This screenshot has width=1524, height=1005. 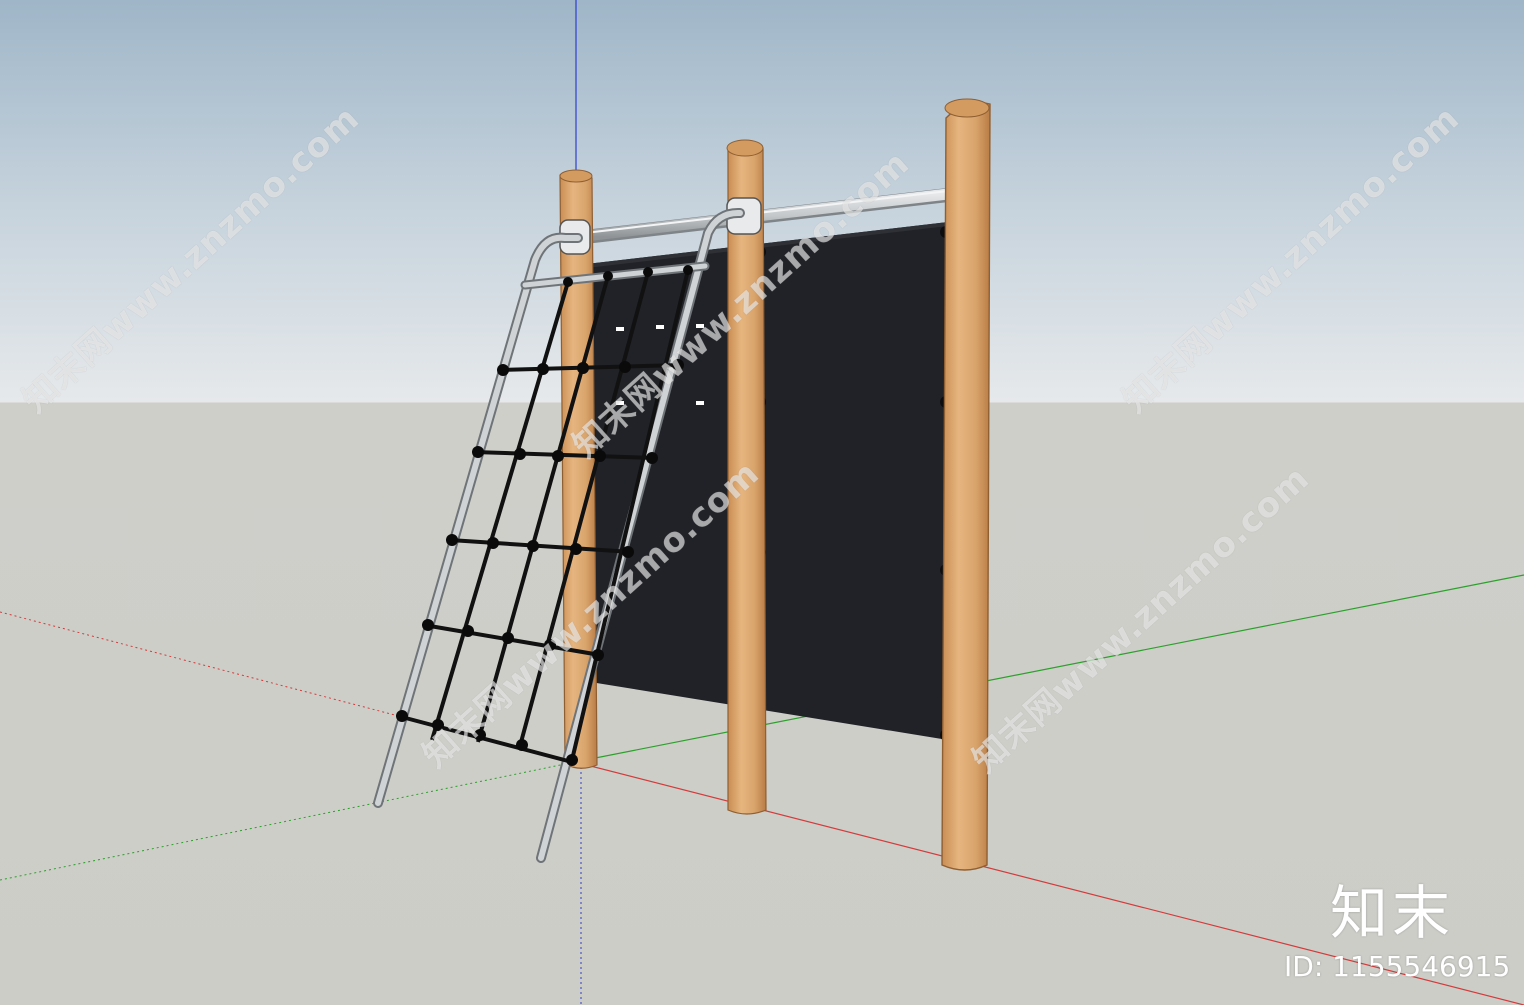 I want to click on wooden-post-middle, so click(x=746, y=477).